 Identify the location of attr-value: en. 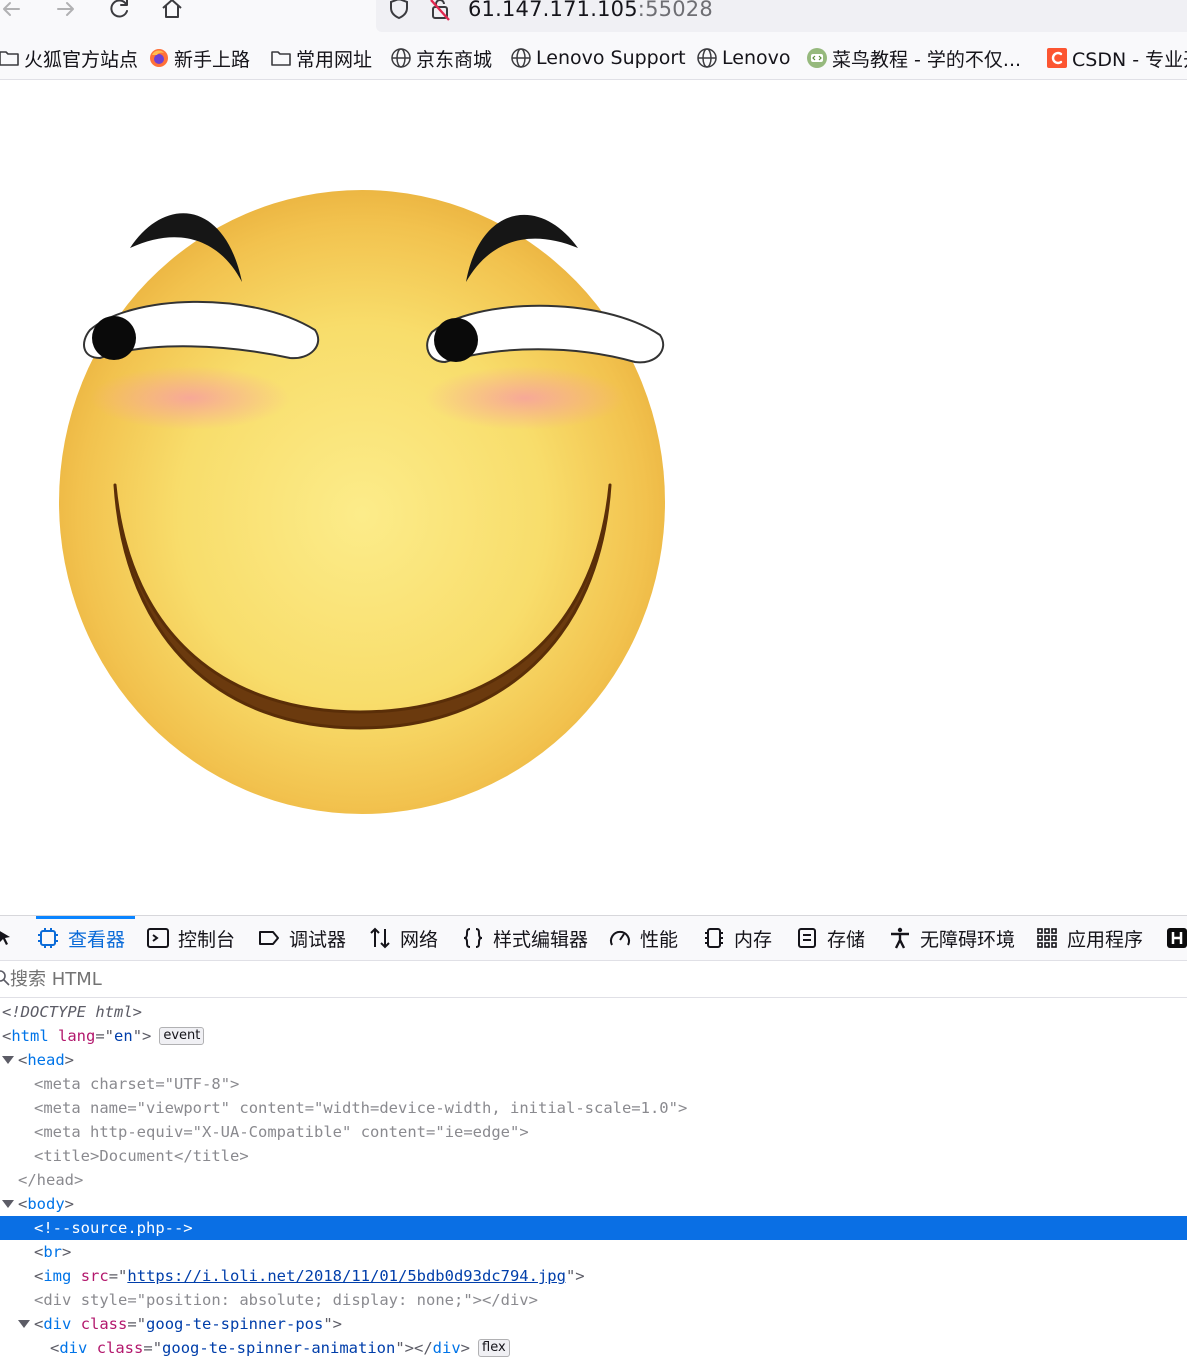
(123, 1036).